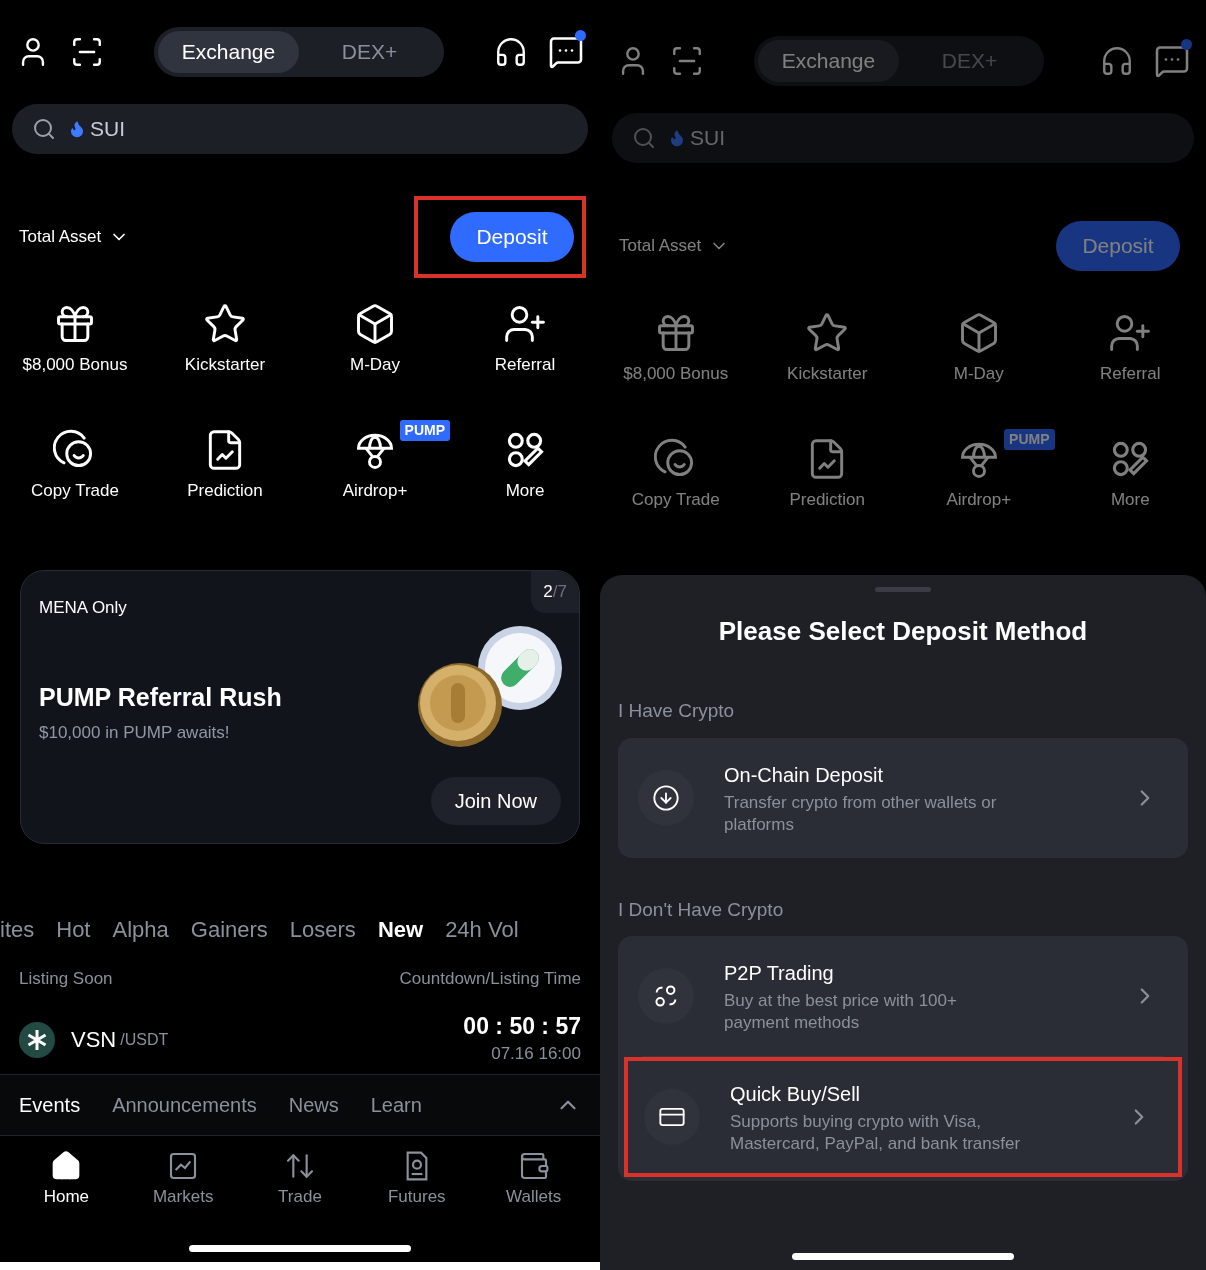  What do you see at coordinates (676, 711) in the screenshot?
I see `section-heading: I Have Crypto` at bounding box center [676, 711].